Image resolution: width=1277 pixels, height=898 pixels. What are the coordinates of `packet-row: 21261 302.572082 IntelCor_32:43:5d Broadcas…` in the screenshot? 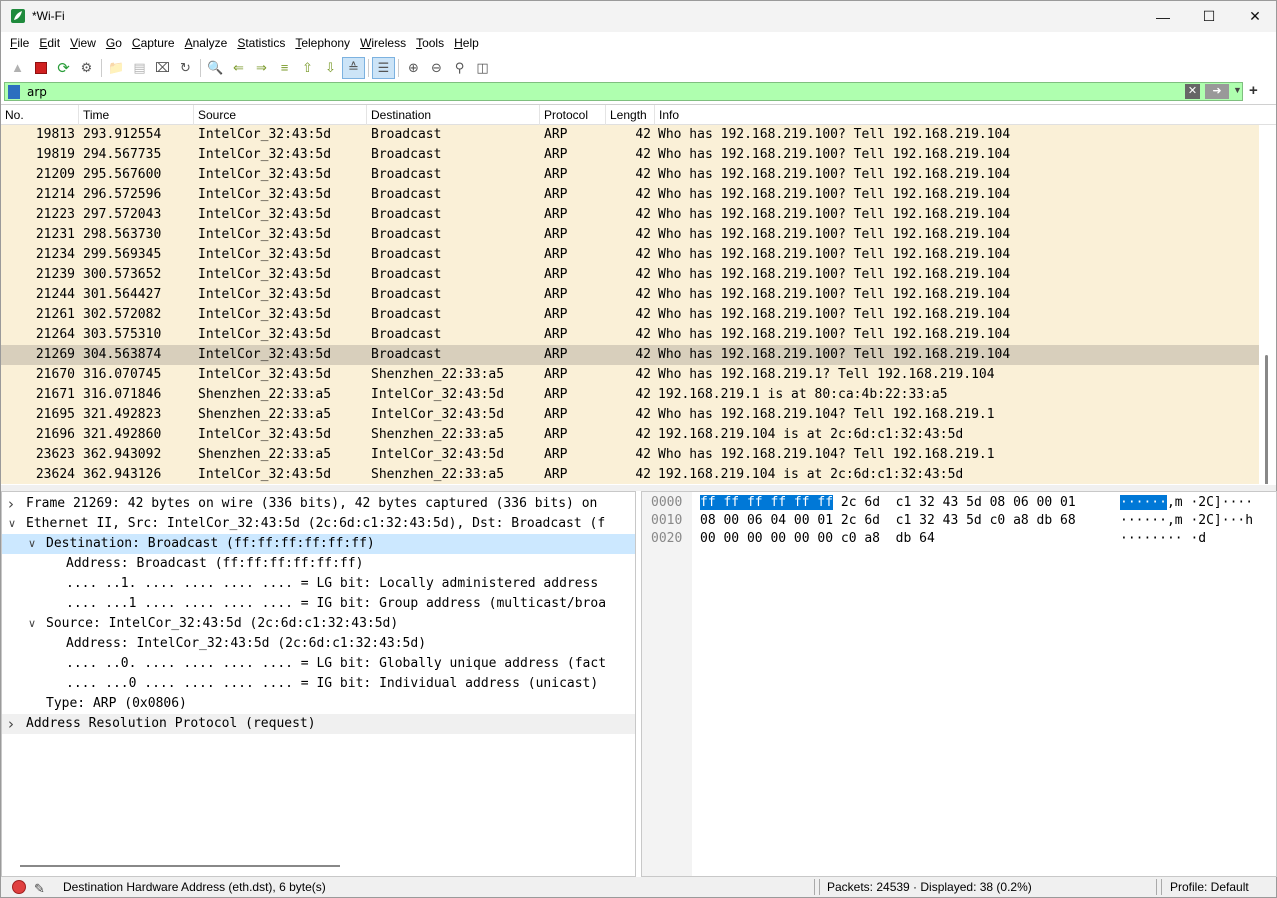 It's located at (630, 315).